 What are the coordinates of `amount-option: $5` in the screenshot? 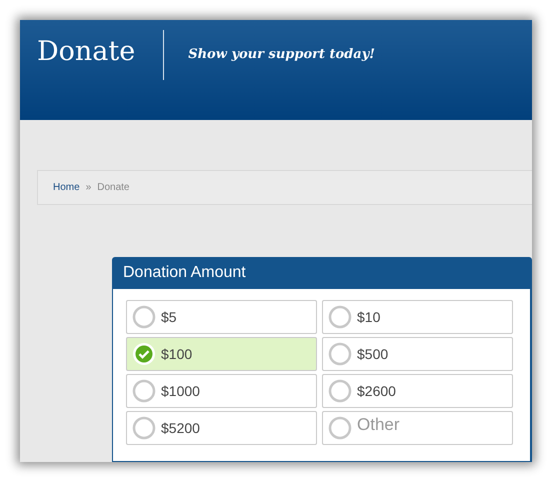 It's located at (221, 317).